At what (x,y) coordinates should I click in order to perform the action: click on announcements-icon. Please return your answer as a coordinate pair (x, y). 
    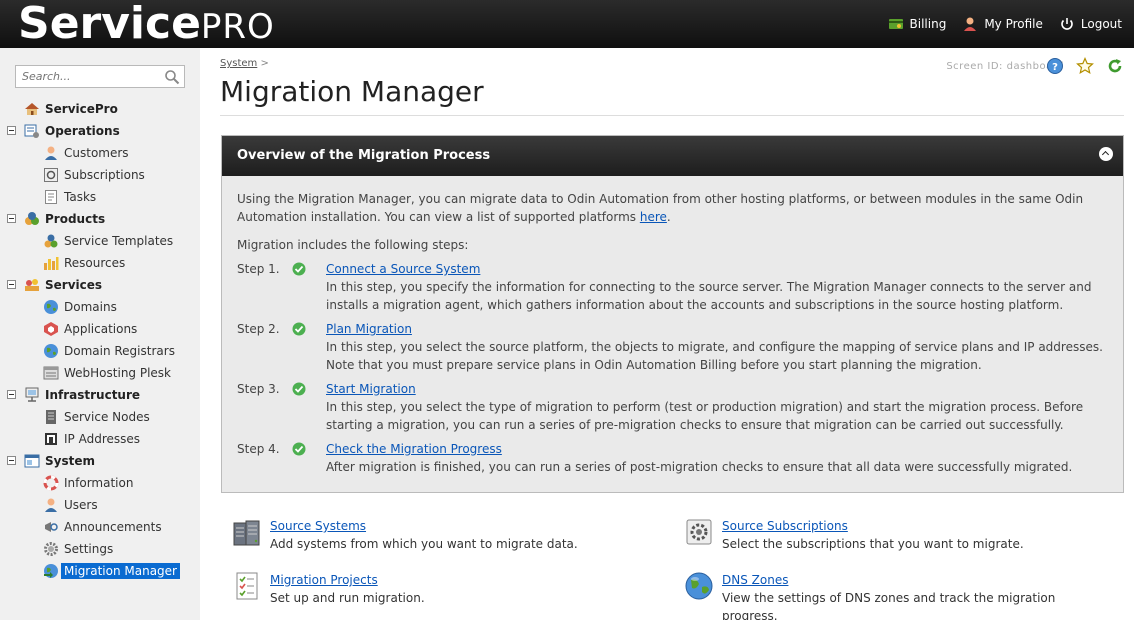
    Looking at the image, I should click on (51, 527).